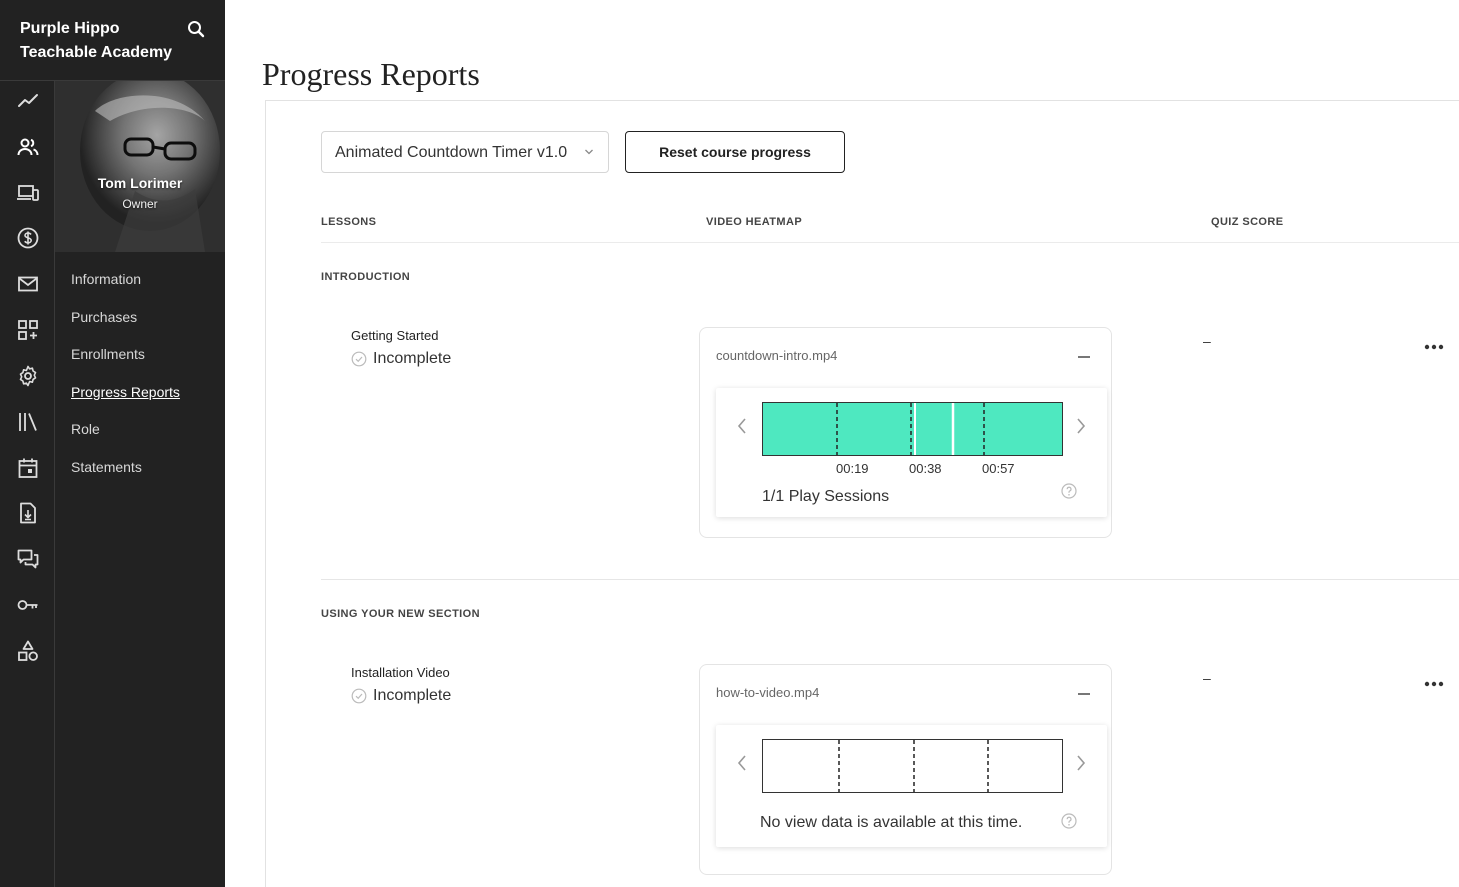 The width and height of the screenshot is (1459, 887). I want to click on heatmap-viewer: 00:19 00:38 00:57 1/1 Play Sessions, so click(911, 452).